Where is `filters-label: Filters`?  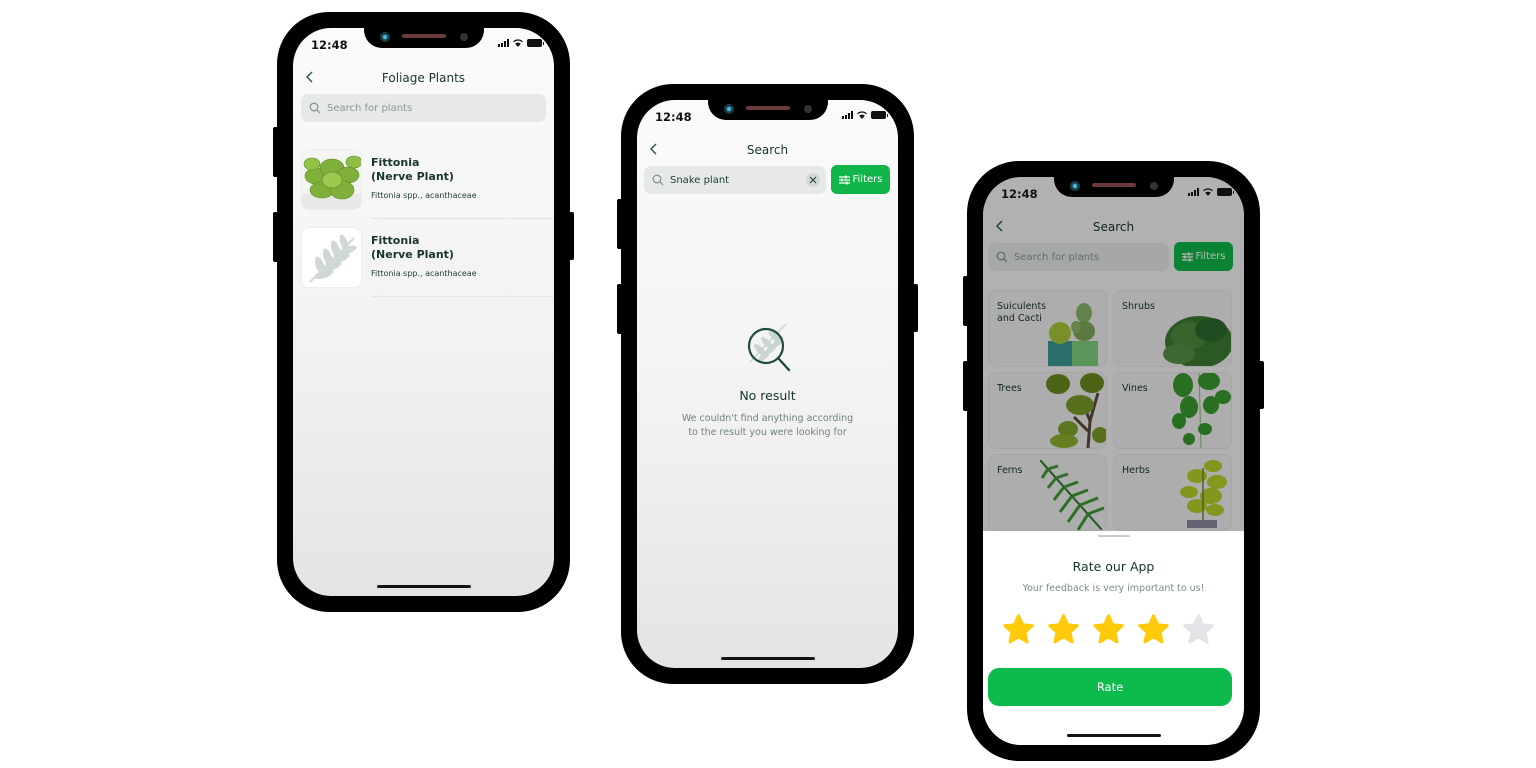 filters-label: Filters is located at coordinates (867, 179).